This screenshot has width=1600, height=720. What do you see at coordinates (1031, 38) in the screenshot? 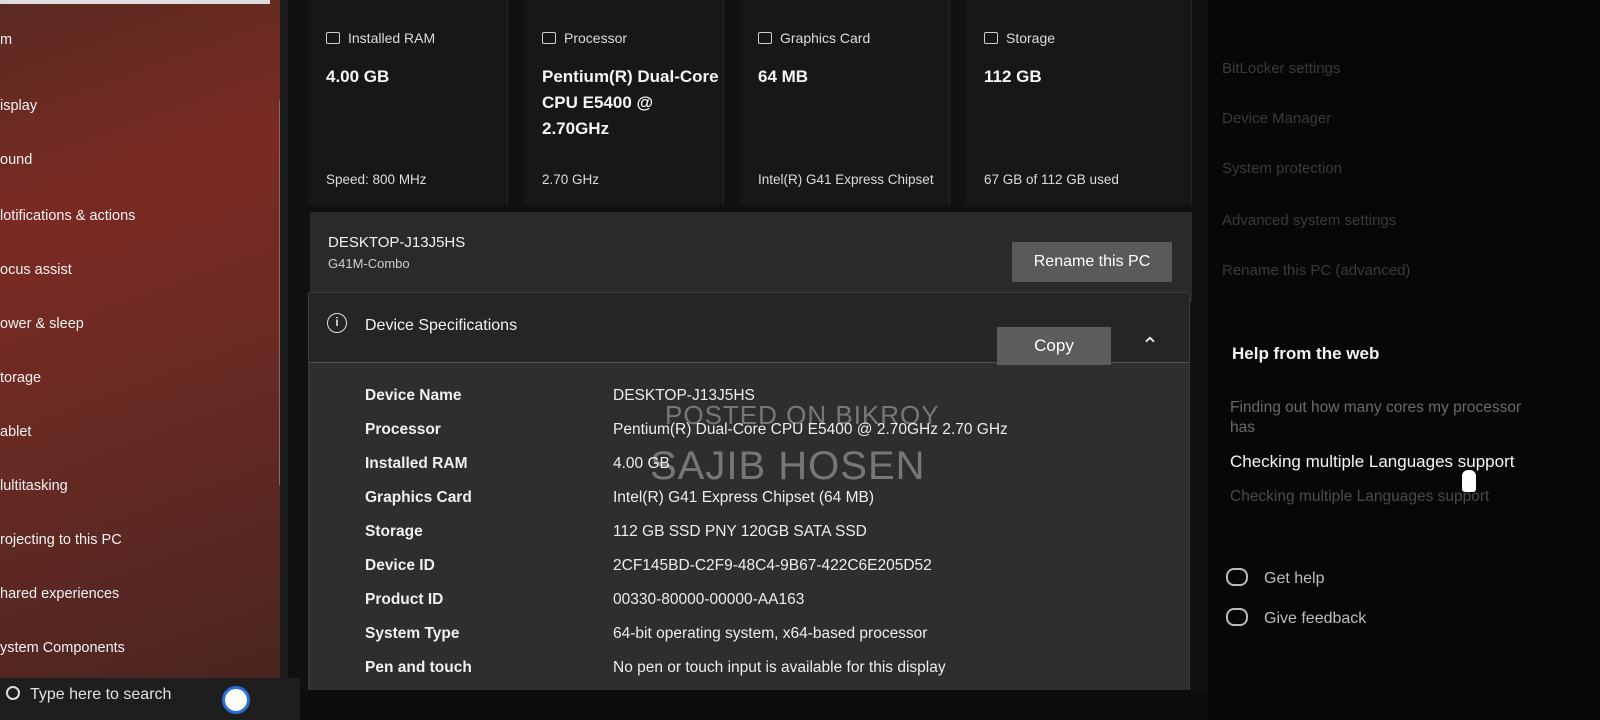
I see `card-header: Storage` at bounding box center [1031, 38].